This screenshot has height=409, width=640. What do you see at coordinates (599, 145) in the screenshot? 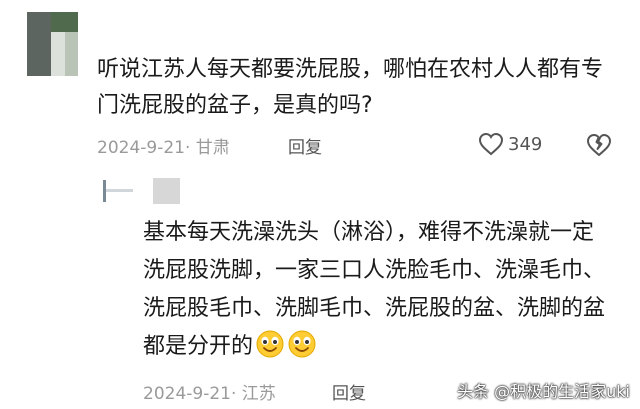
I see `broken-heart-icon` at bounding box center [599, 145].